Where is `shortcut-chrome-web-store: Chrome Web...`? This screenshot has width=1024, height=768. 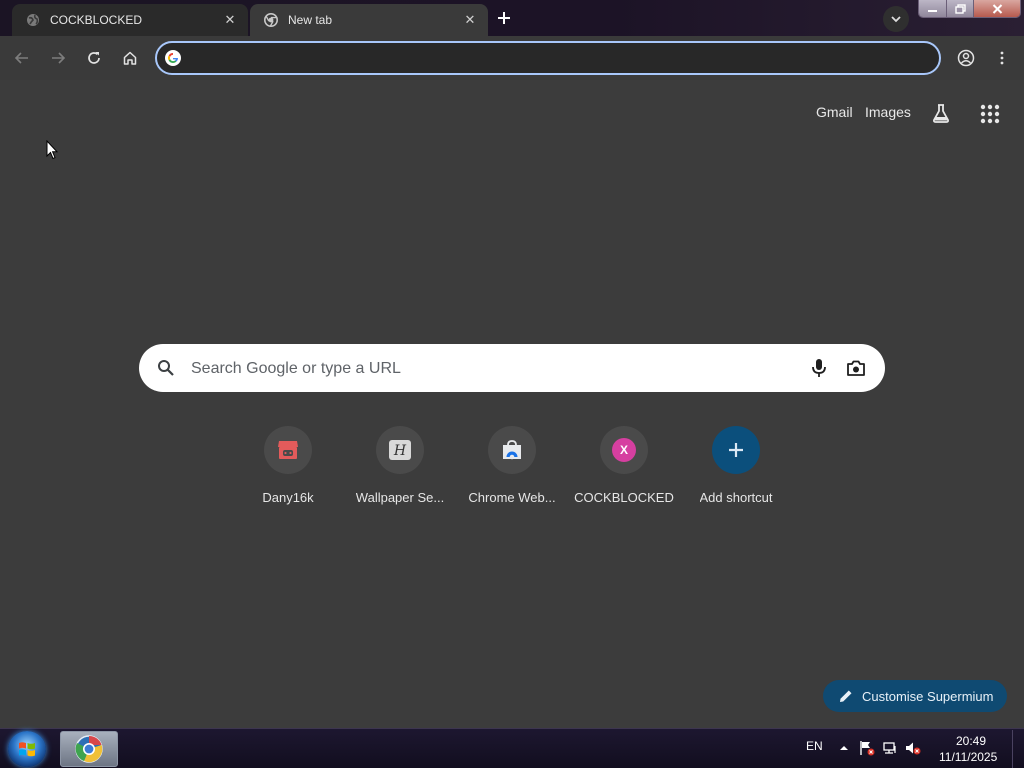
shortcut-chrome-web-store: Chrome Web... is located at coordinates (512, 471).